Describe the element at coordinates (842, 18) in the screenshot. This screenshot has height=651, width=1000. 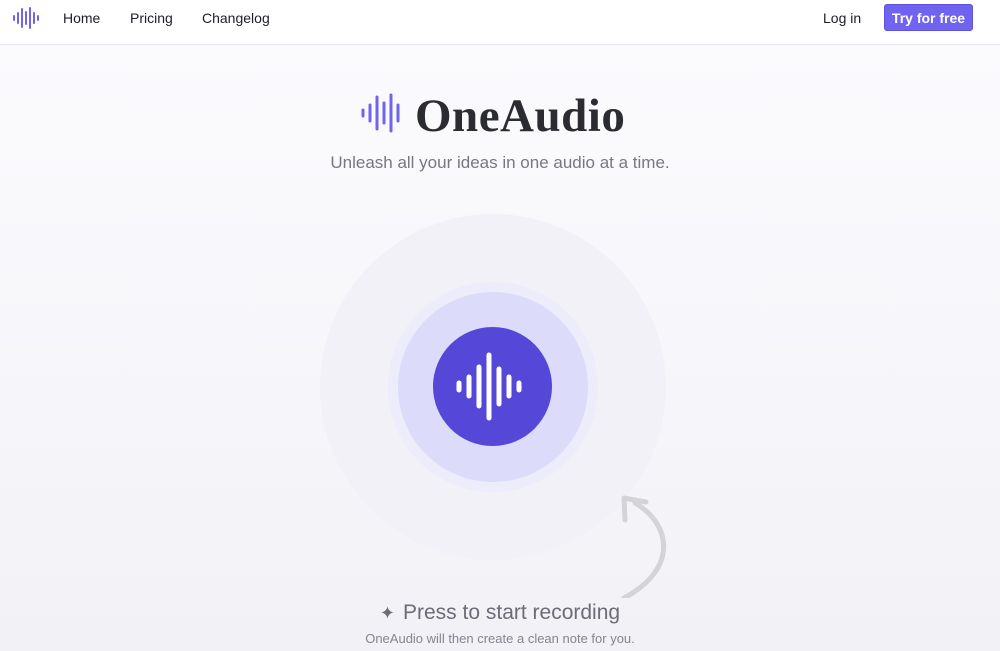
I see `login-link: Log in` at that location.